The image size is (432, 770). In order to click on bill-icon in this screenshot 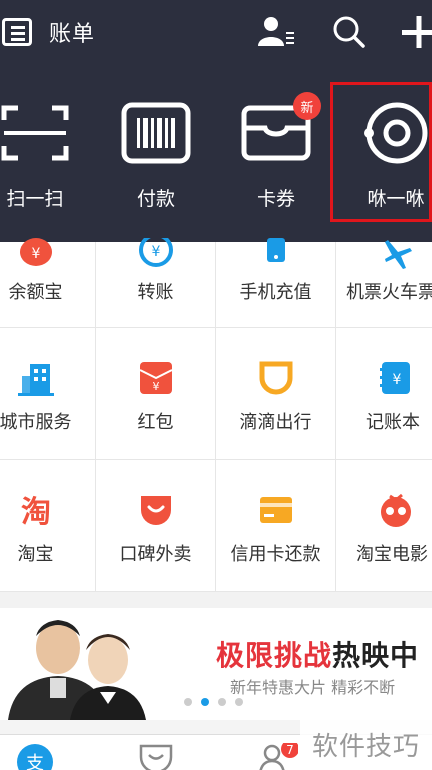, I will do `click(17, 32)`.